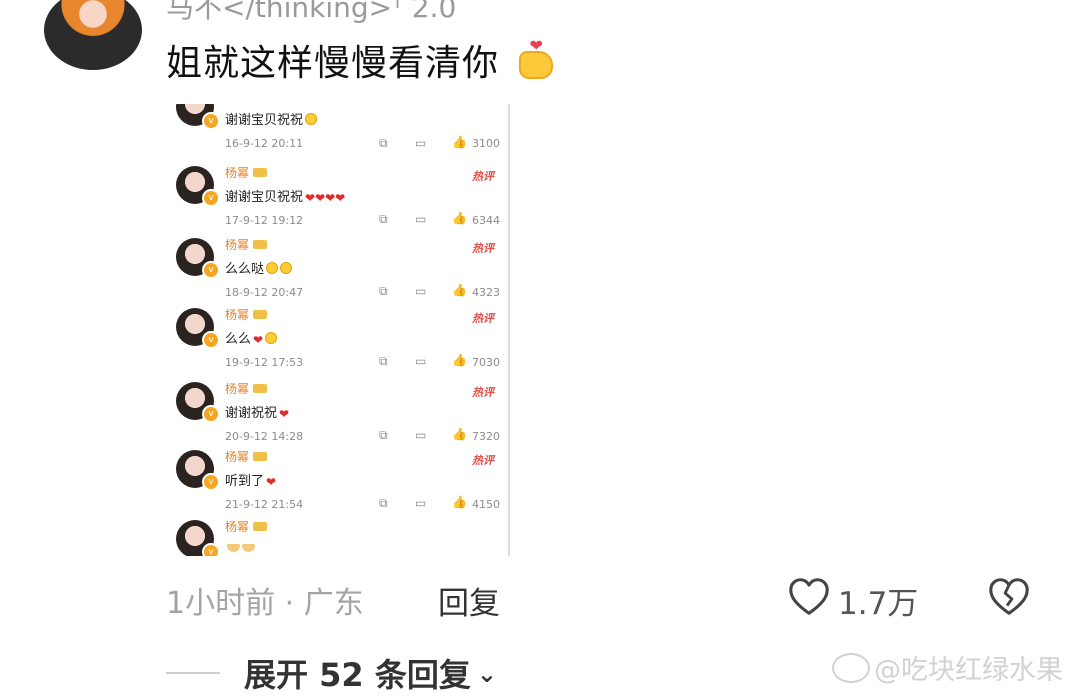 This screenshot has height=696, width=1078. Describe the element at coordinates (486, 504) in the screenshot. I see `screenshot-like-count: 4150` at that location.